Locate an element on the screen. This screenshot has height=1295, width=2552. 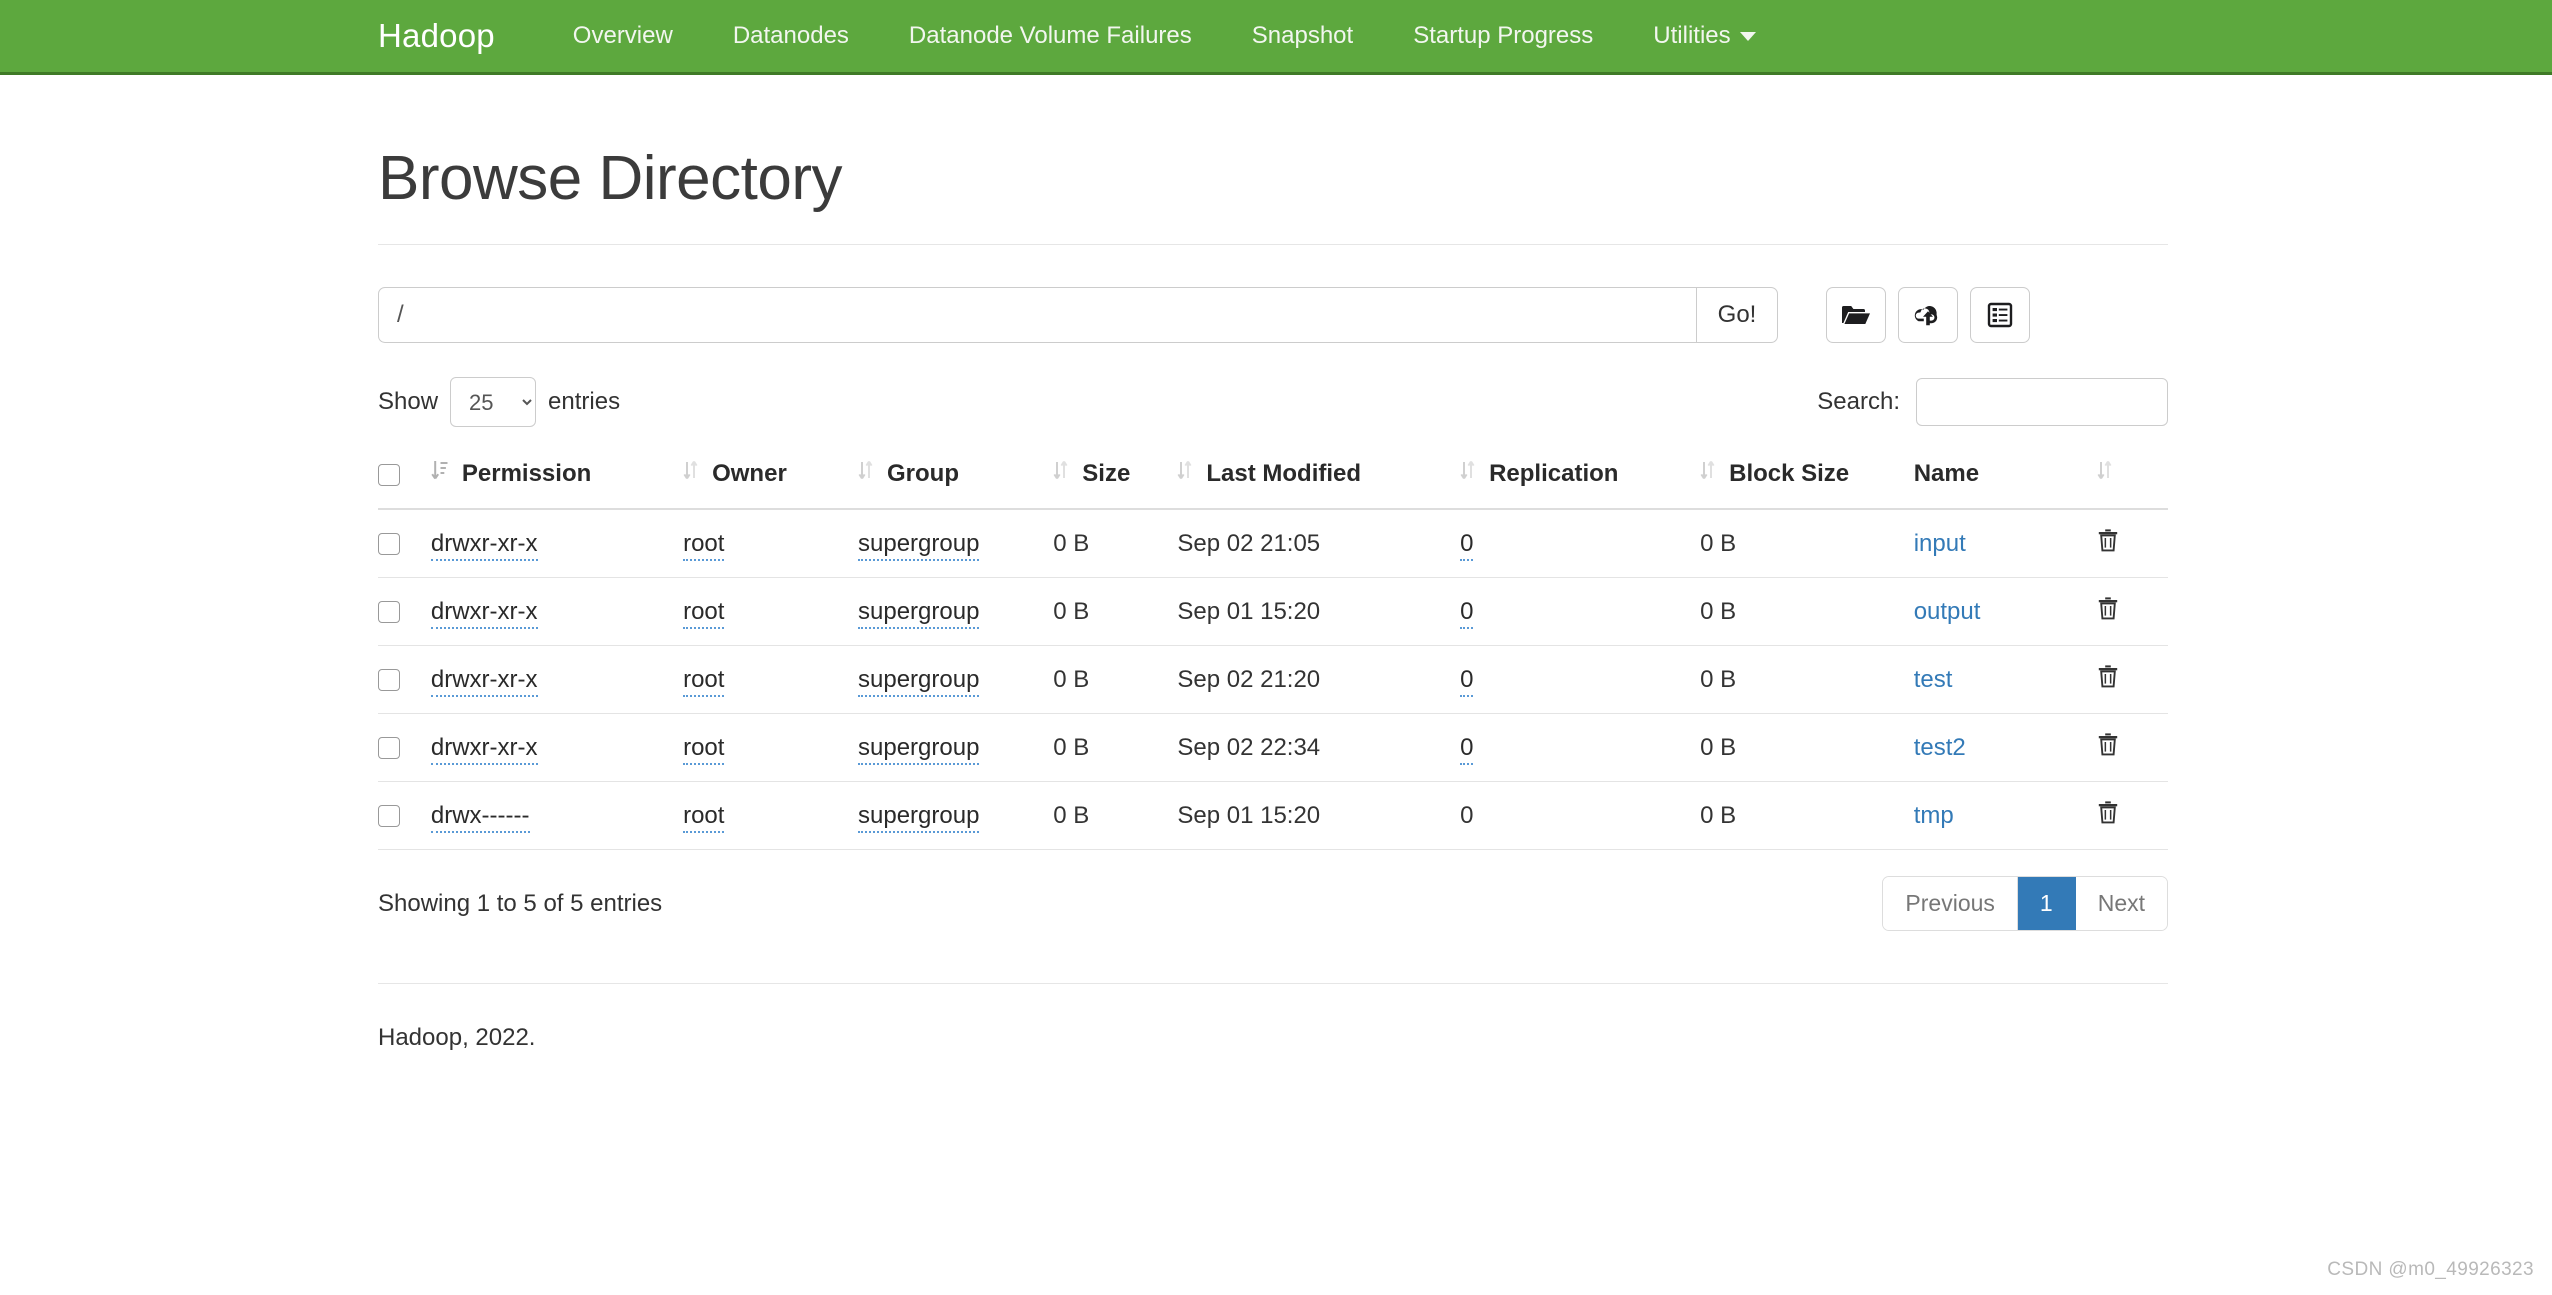
go-button: Go! is located at coordinates (1737, 315).